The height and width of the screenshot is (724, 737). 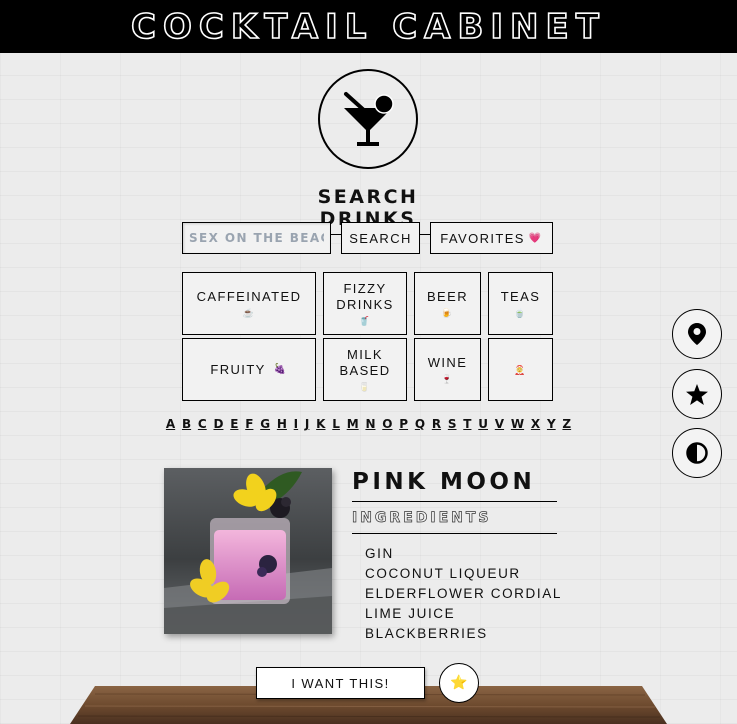 I want to click on letter-link-r: R, so click(x=436, y=424).